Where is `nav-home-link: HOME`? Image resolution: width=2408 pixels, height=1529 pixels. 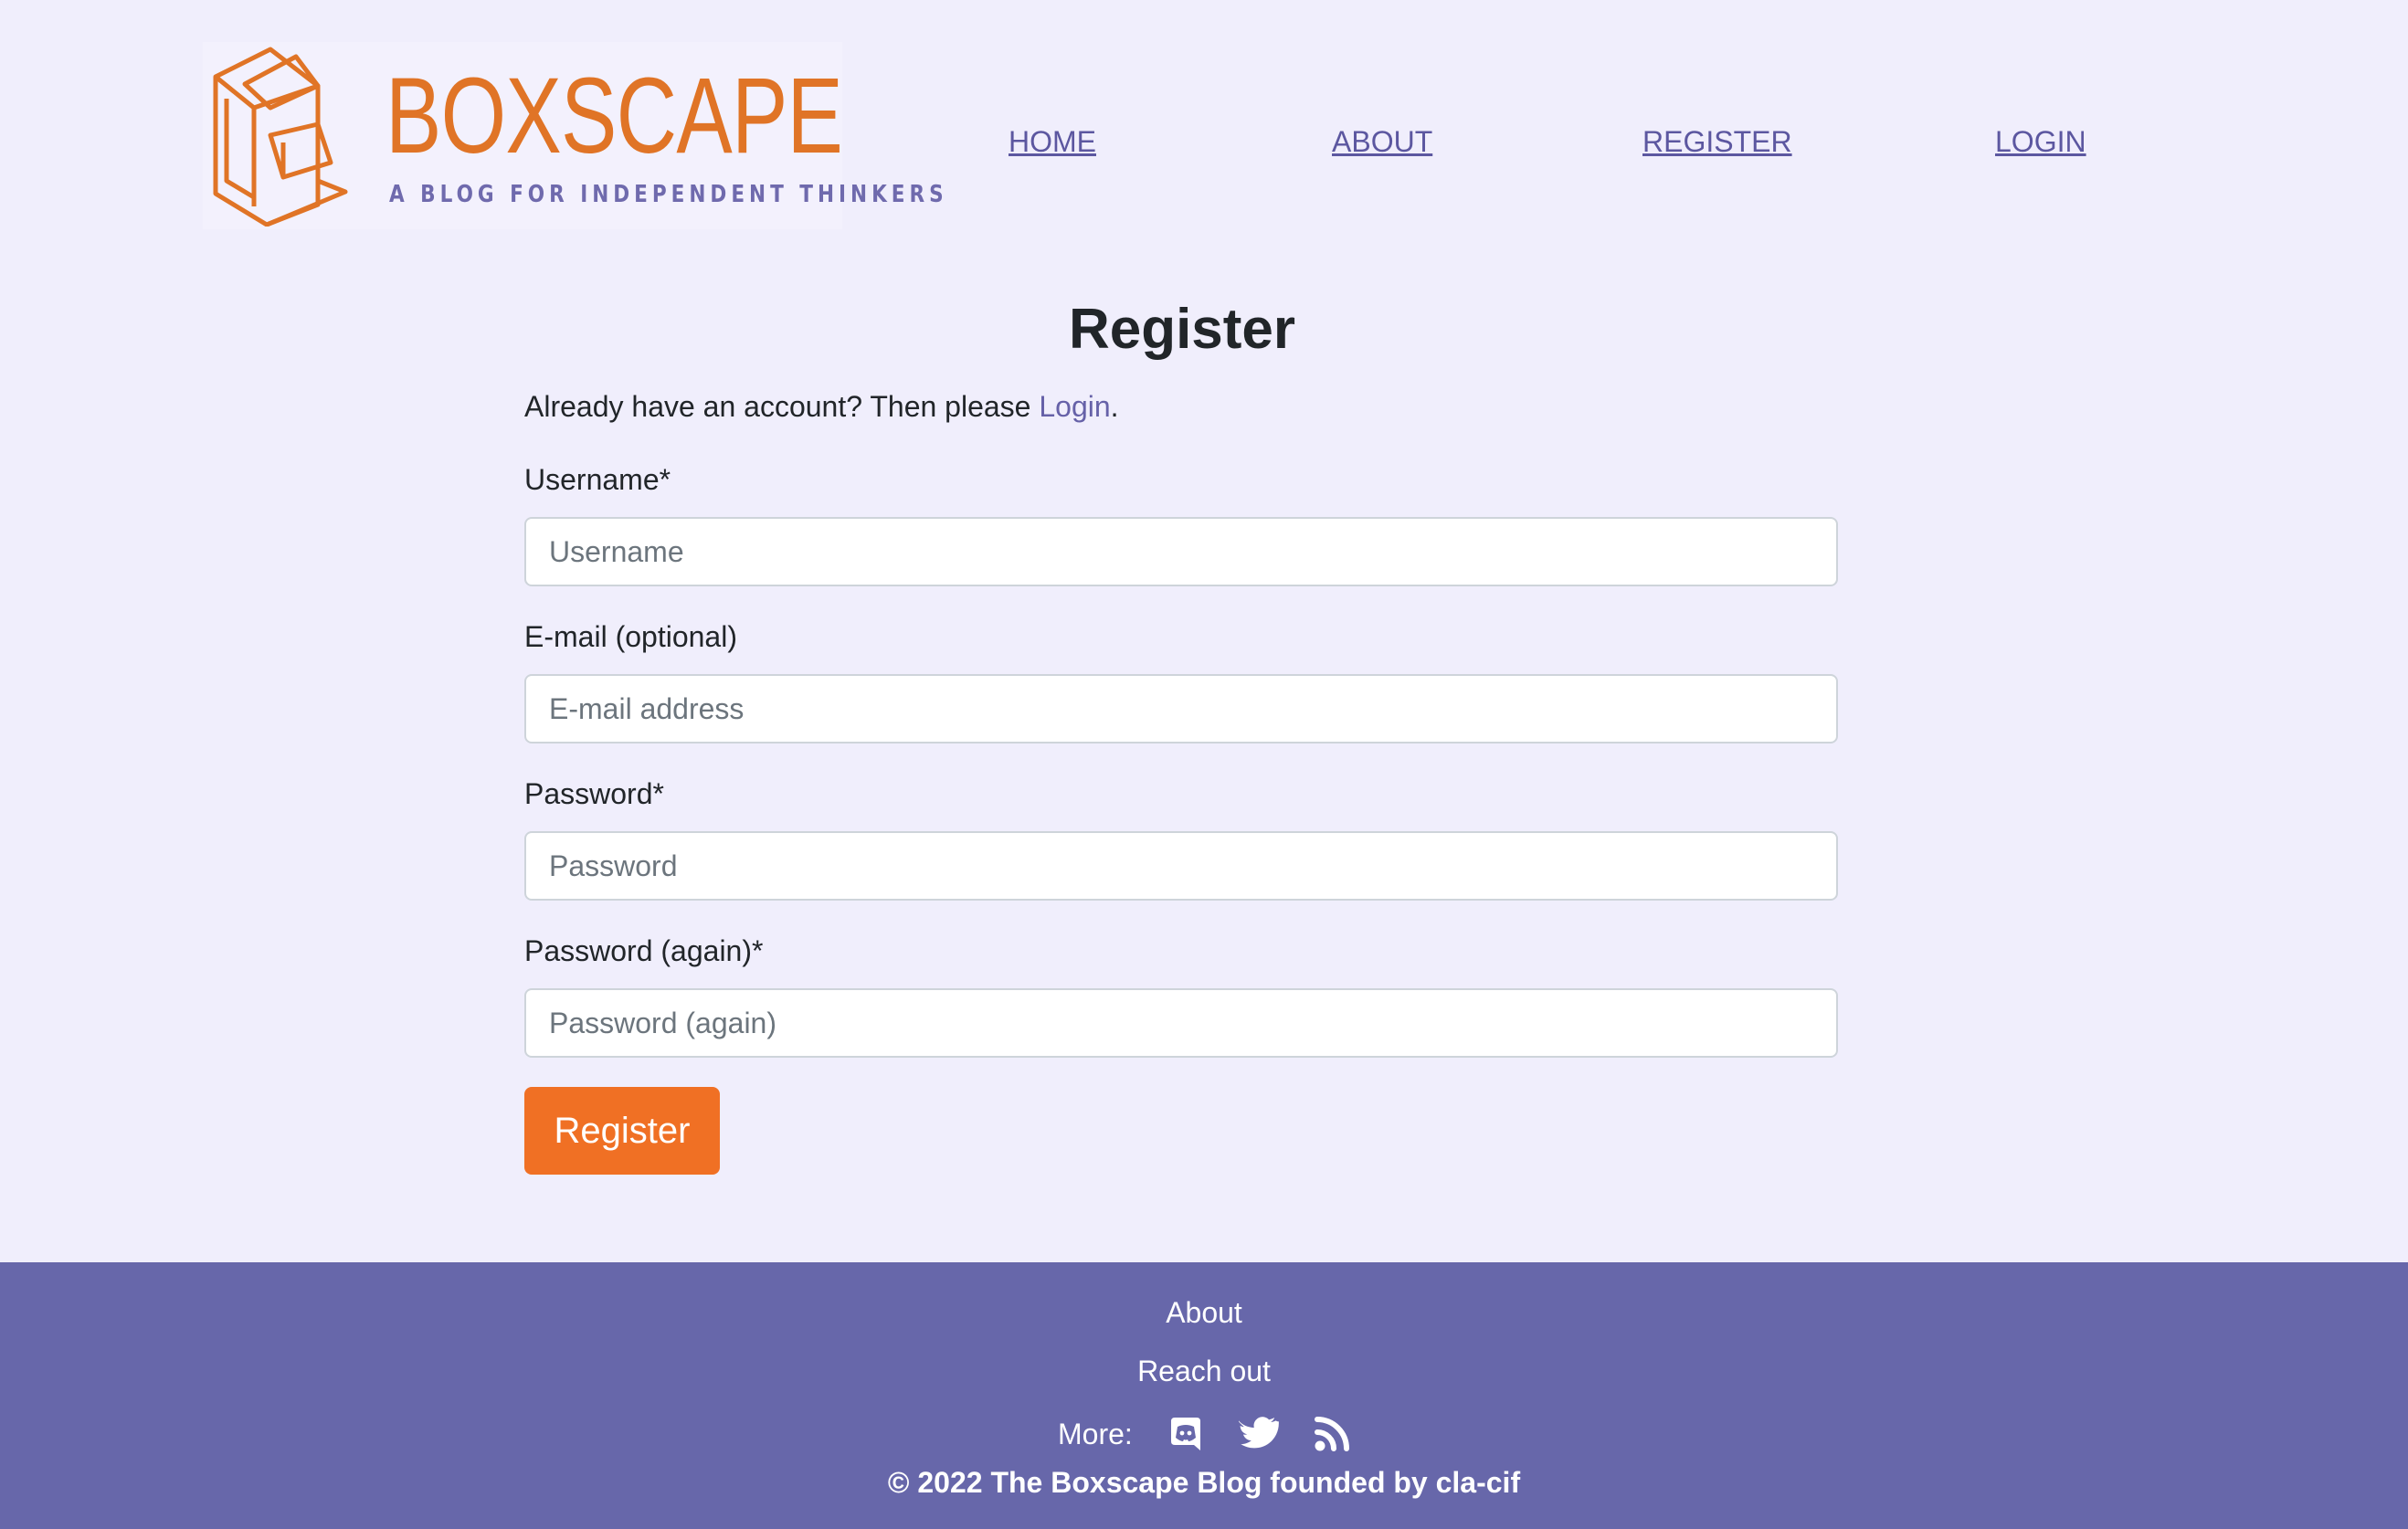
nav-home-link: HOME is located at coordinates (1052, 141).